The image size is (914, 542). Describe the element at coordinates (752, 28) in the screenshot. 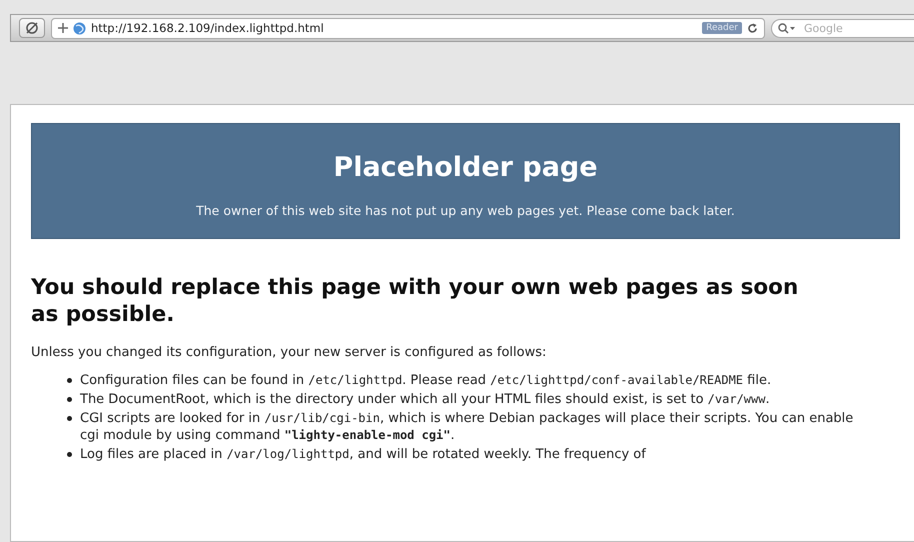

I see `reload-icon` at that location.